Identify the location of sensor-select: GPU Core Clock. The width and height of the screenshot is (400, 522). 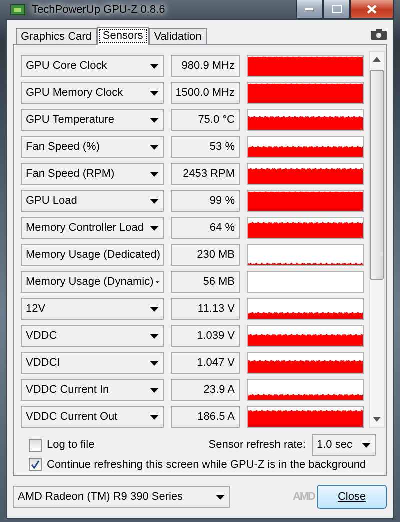
(92, 66).